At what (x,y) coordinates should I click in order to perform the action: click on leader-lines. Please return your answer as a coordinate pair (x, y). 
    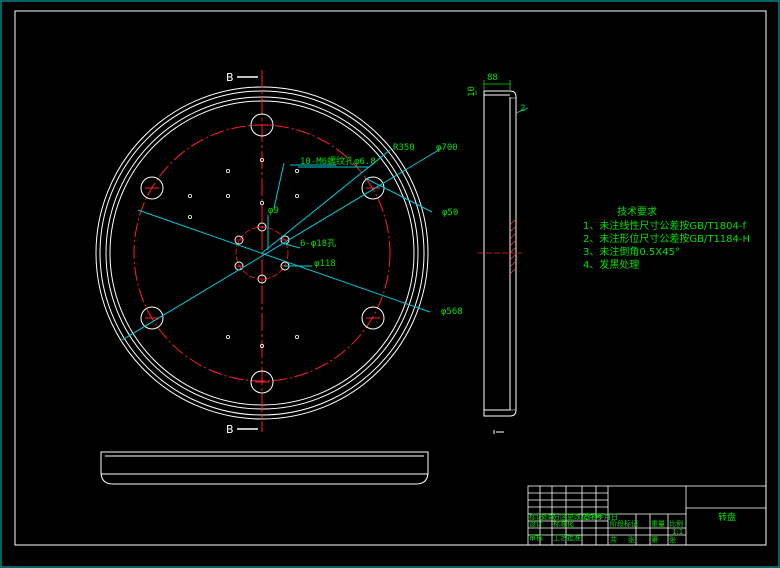
    Looking at the image, I should click on (282, 244).